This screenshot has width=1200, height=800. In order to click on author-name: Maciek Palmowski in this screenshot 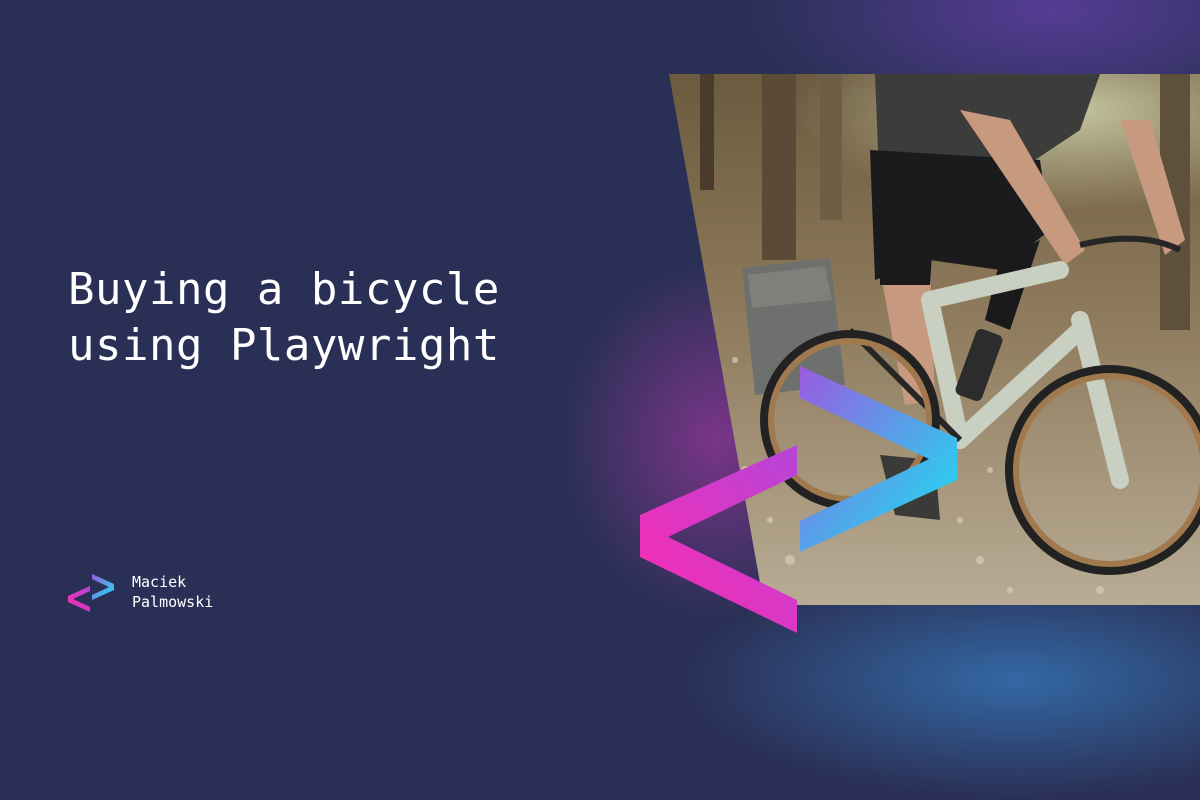, I will do `click(172, 592)`.